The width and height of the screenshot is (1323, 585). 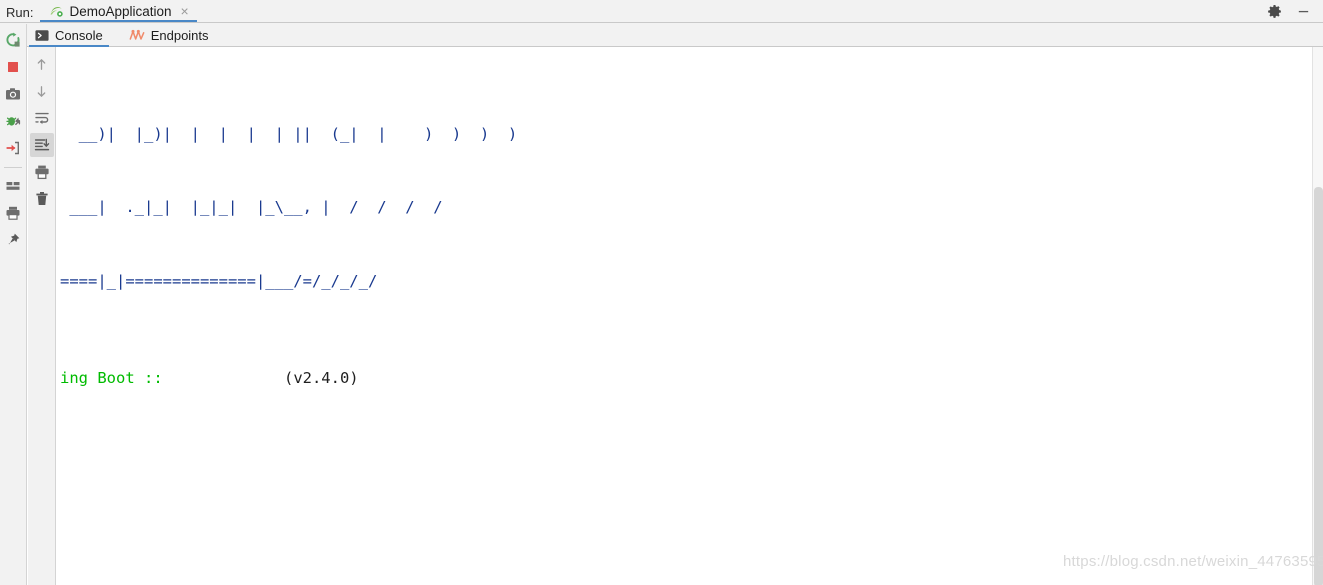 What do you see at coordinates (732, 11) in the screenshot?
I see `runbar-spacer` at bounding box center [732, 11].